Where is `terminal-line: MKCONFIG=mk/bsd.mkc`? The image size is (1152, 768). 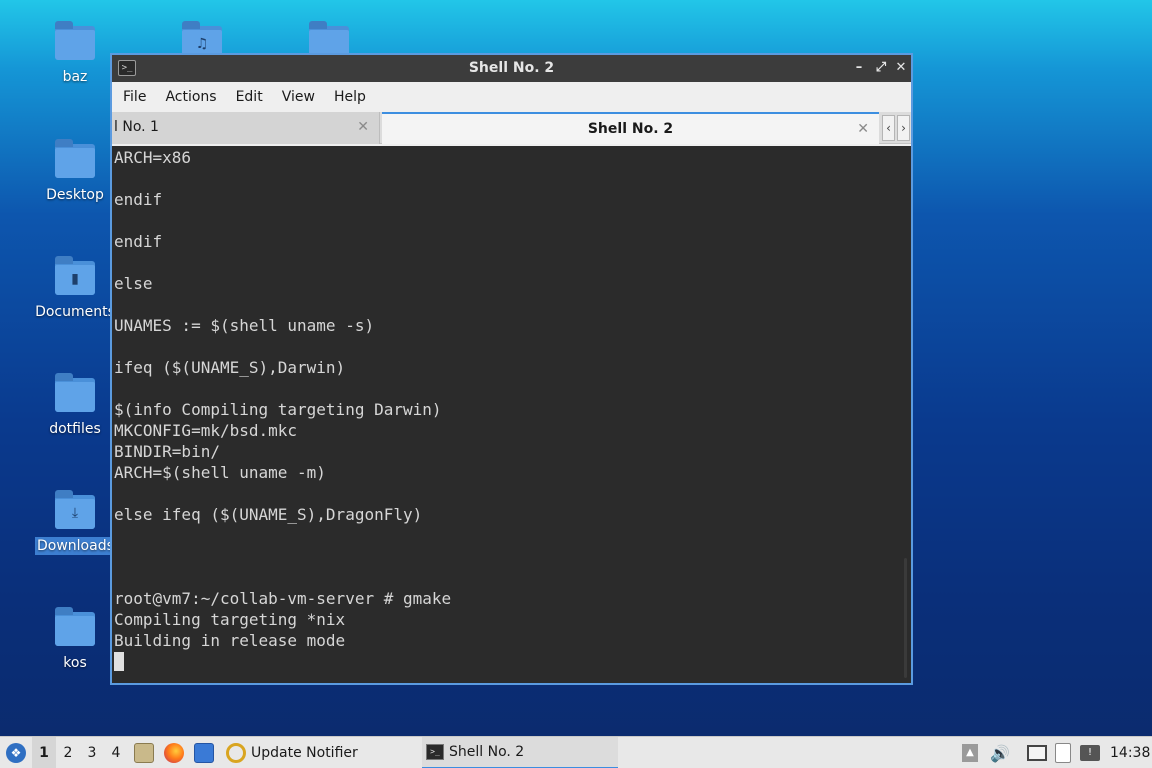 terminal-line: MKCONFIG=mk/bsd.mkc is located at coordinates (206, 430).